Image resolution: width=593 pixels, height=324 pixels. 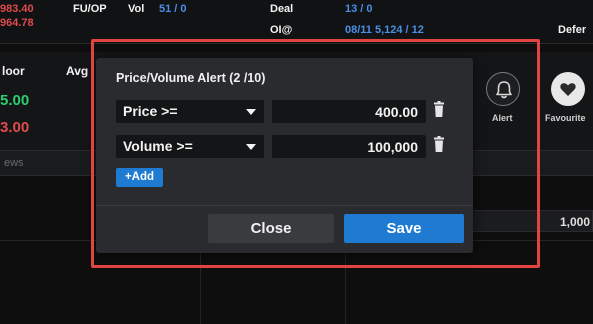 I want to click on deal-label: Deal, so click(x=282, y=9).